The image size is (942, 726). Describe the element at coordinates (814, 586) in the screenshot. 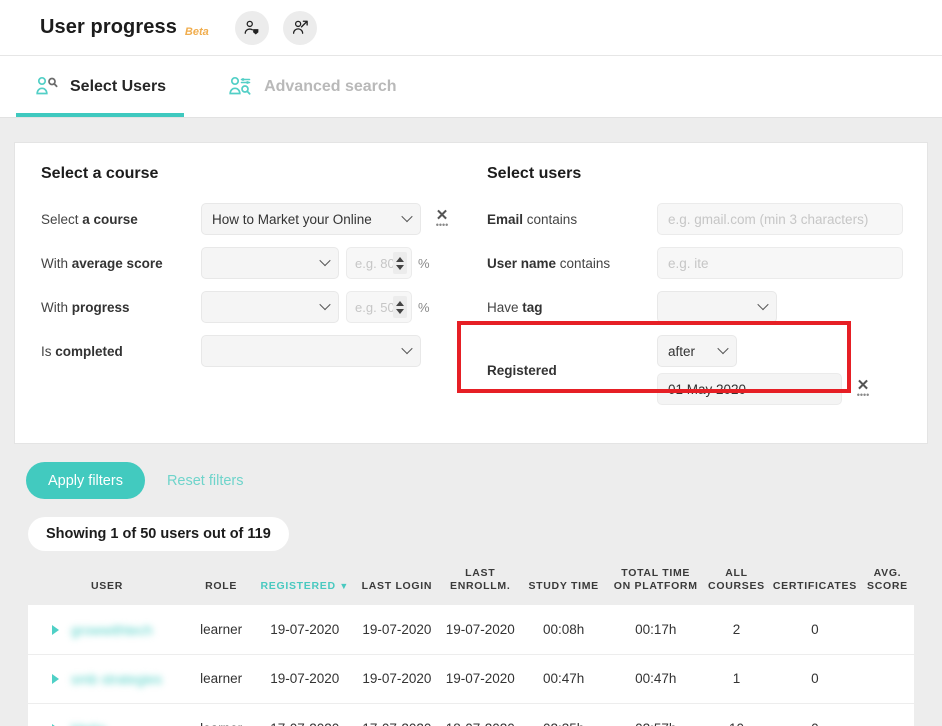

I see `col-label: CERTIFICATES` at that location.